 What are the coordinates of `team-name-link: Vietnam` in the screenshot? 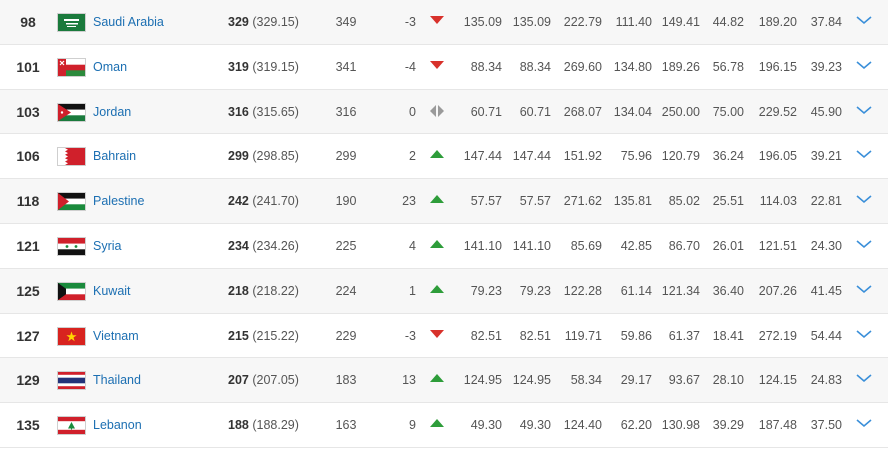 It's located at (153, 336).